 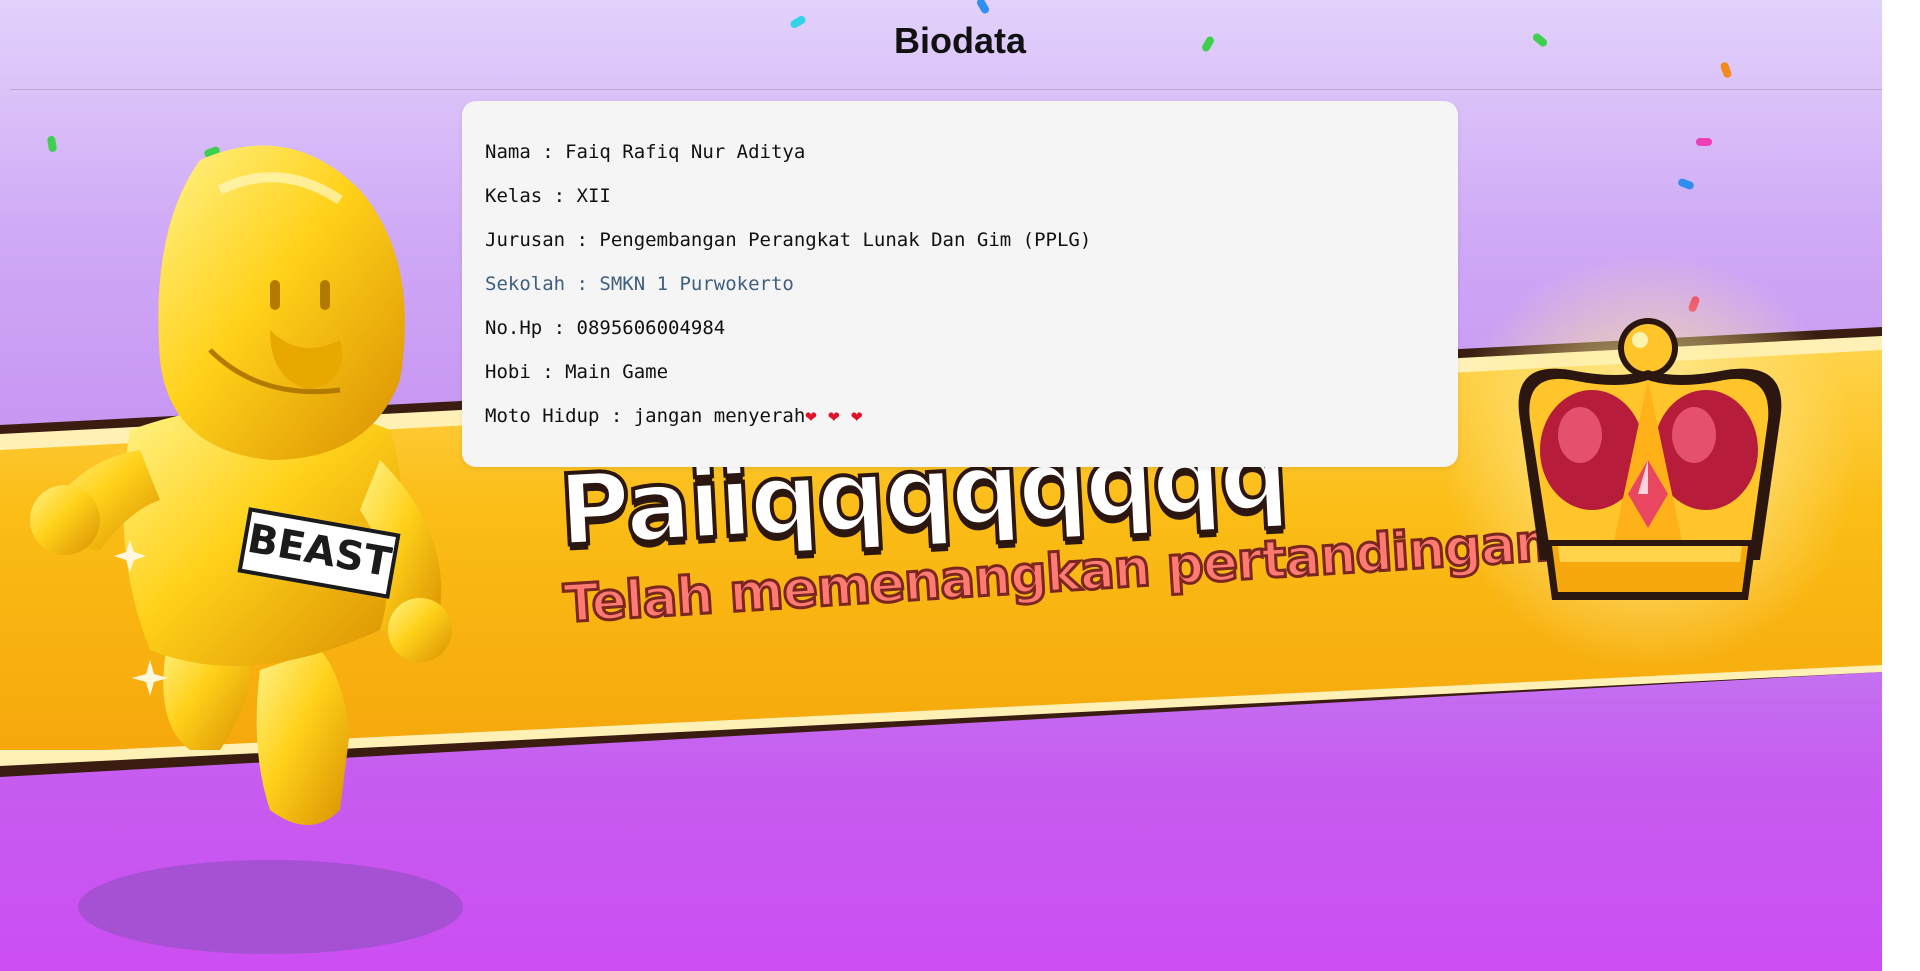 What do you see at coordinates (645, 152) in the screenshot?
I see `nama-line: Nama : Faiq Rafiq Nur Aditya` at bounding box center [645, 152].